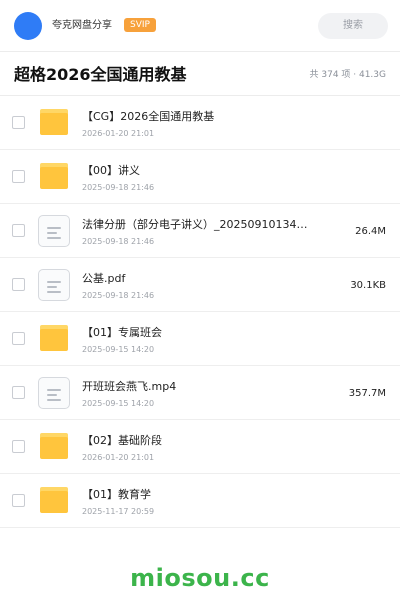 This screenshot has height=600, width=400. I want to click on file-name: 【01】教育学, so click(116, 494).